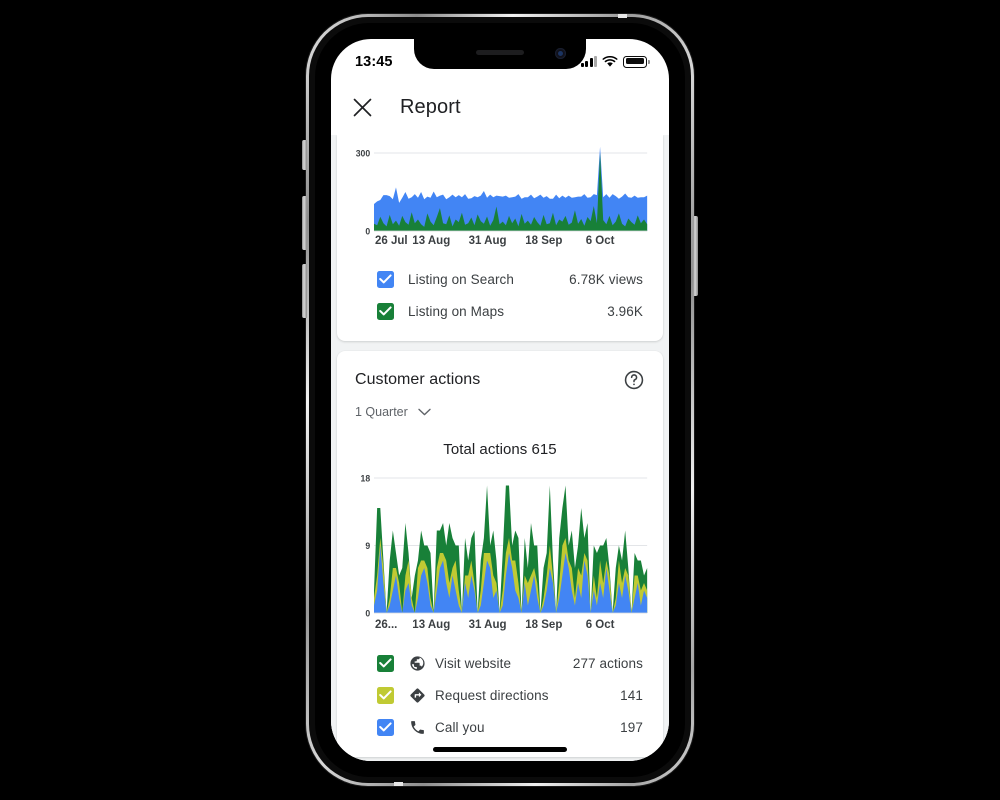 This screenshot has height=800, width=1000. Describe the element at coordinates (625, 311) in the screenshot. I see `legend-value: 3.96K` at that location.